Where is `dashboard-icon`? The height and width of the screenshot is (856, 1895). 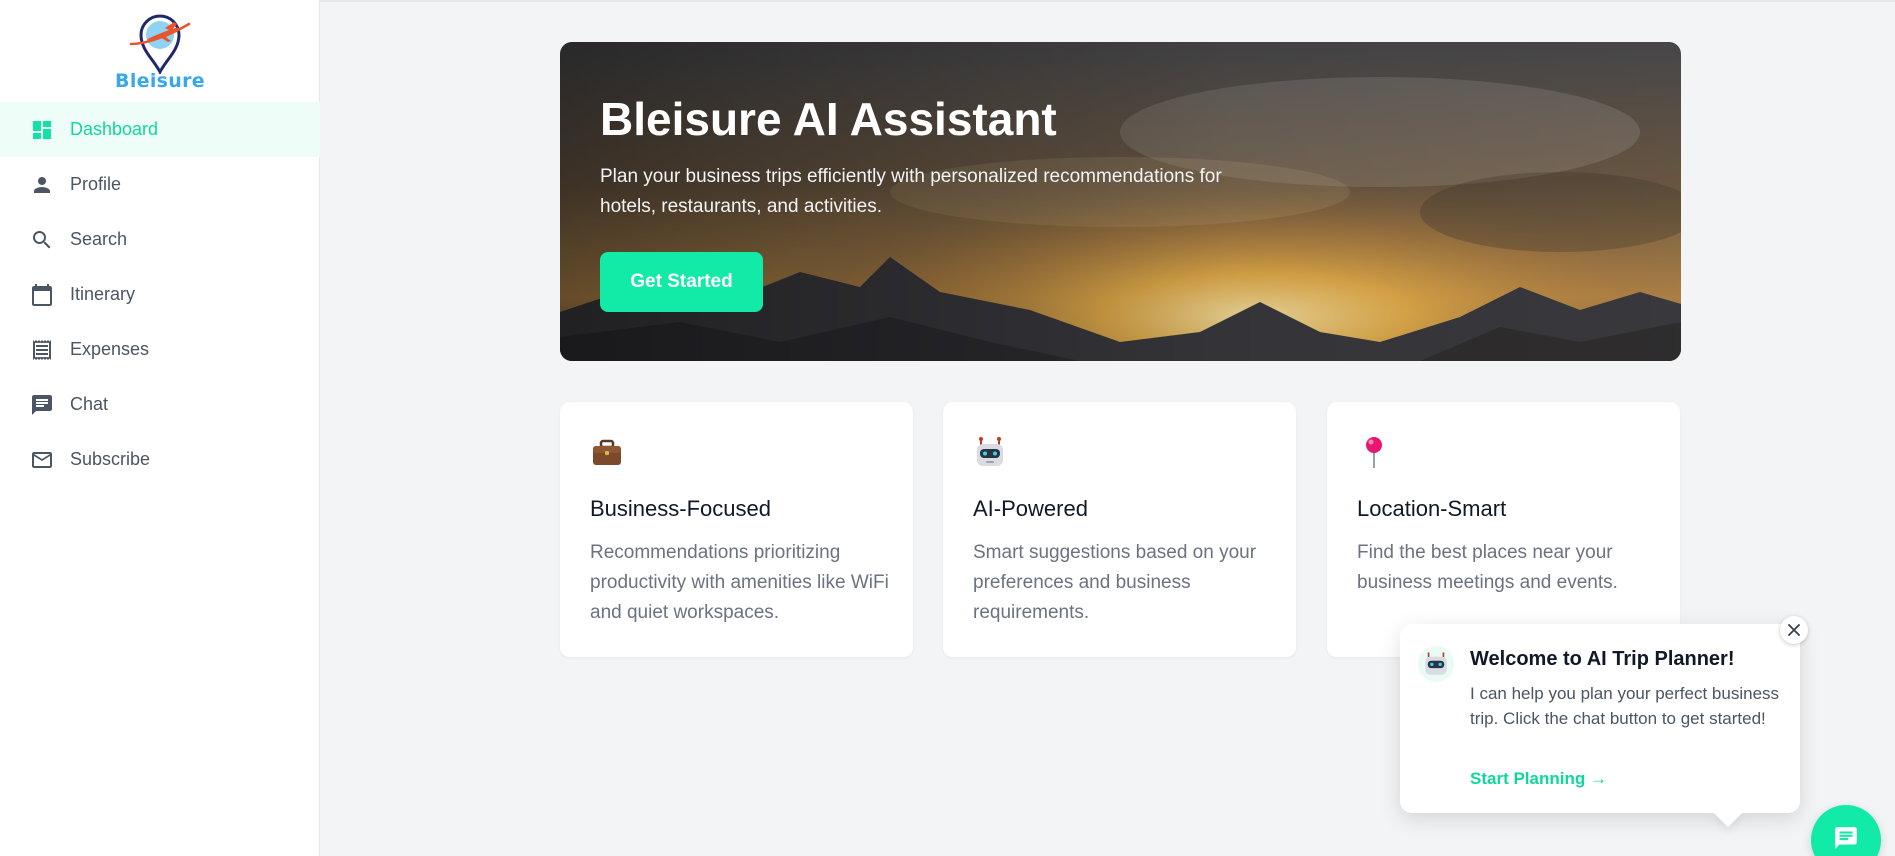 dashboard-icon is located at coordinates (42, 130).